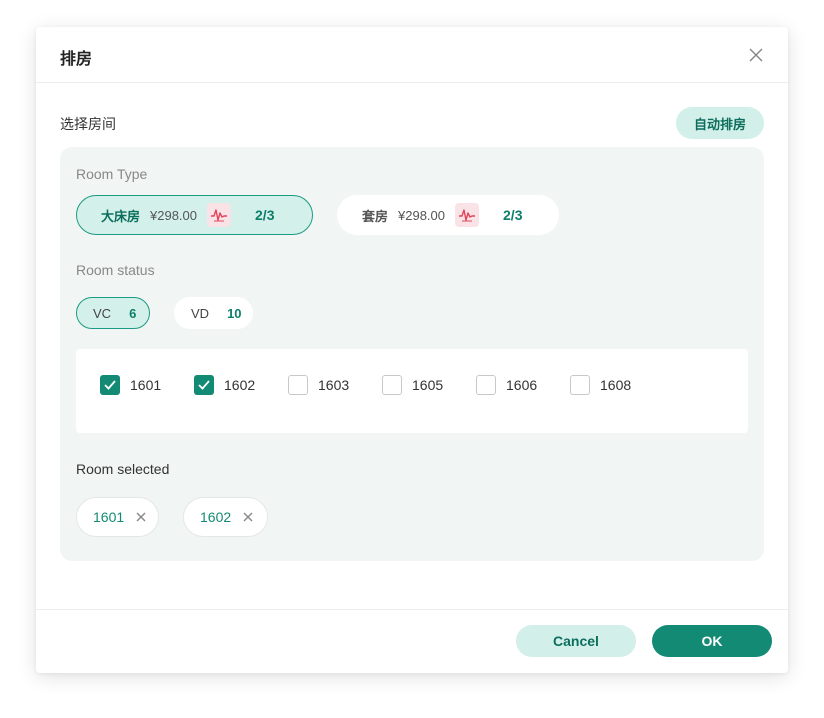  What do you see at coordinates (522, 385) in the screenshot?
I see `room-number: 1606` at bounding box center [522, 385].